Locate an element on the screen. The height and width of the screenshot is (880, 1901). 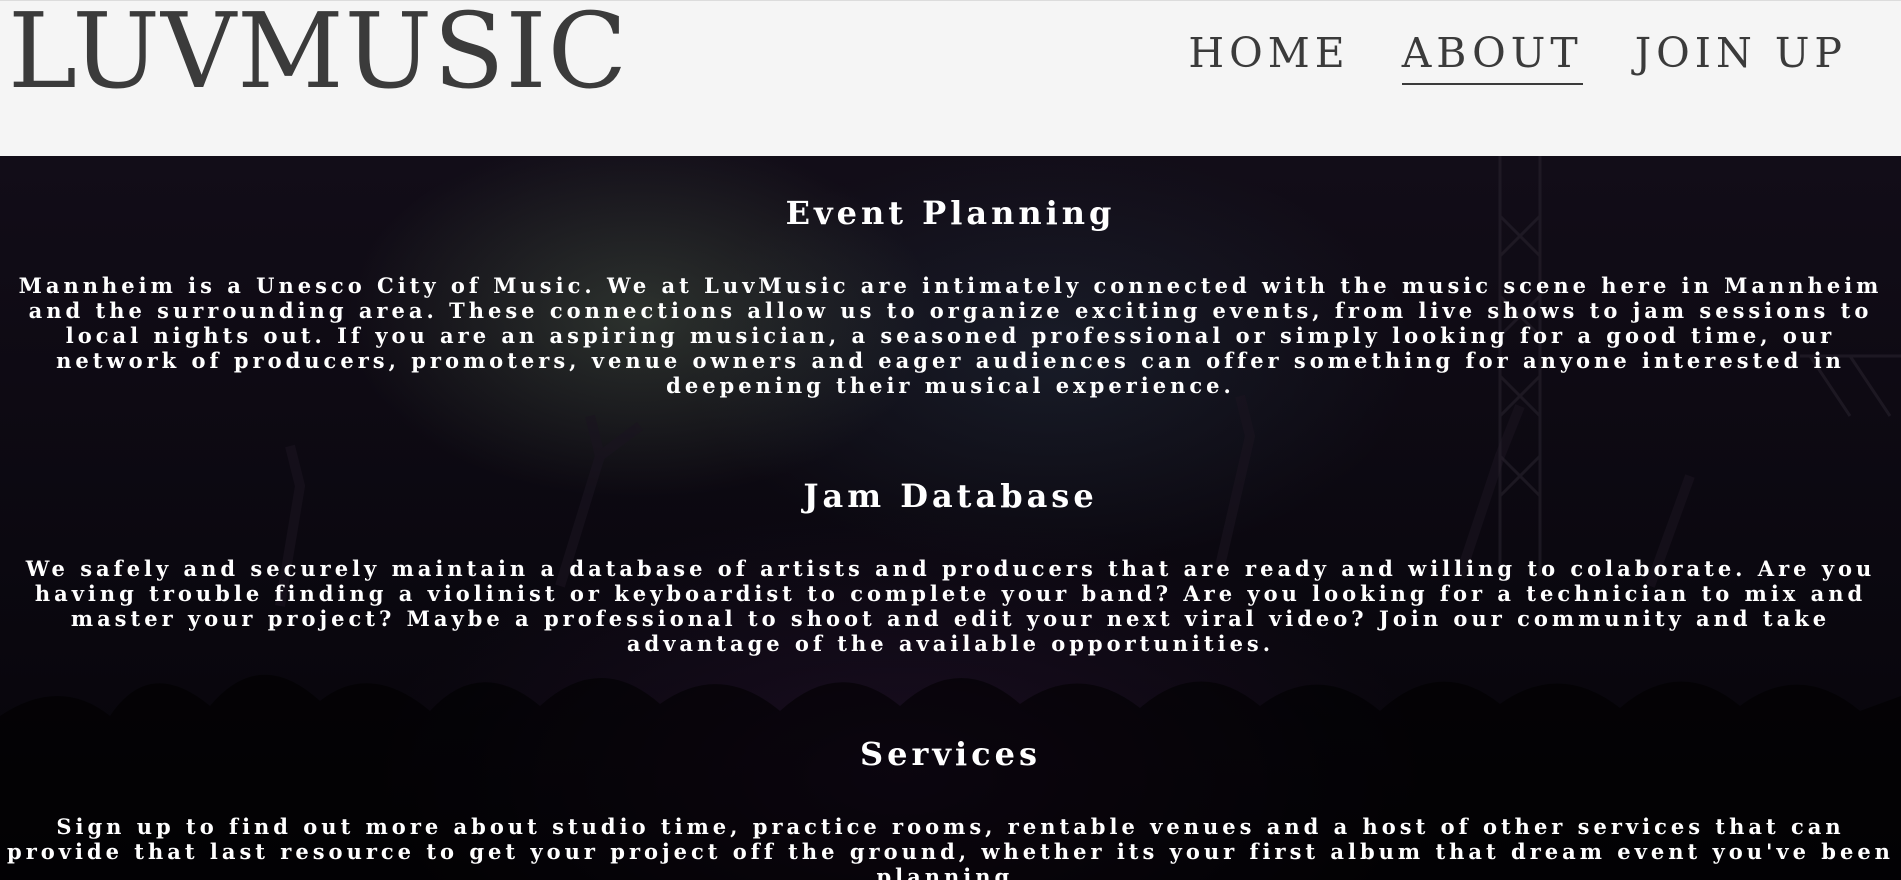
main-nav: HOME ABOUT JOIN UP is located at coordinates (1517, 56).